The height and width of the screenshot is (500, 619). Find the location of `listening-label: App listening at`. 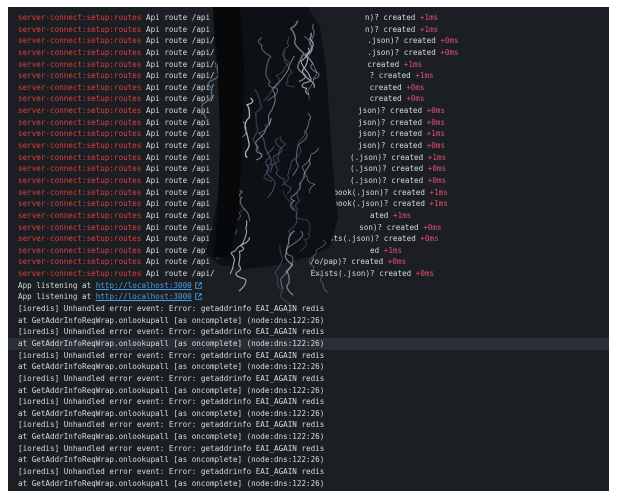

listening-label: App listening at is located at coordinates (55, 297).